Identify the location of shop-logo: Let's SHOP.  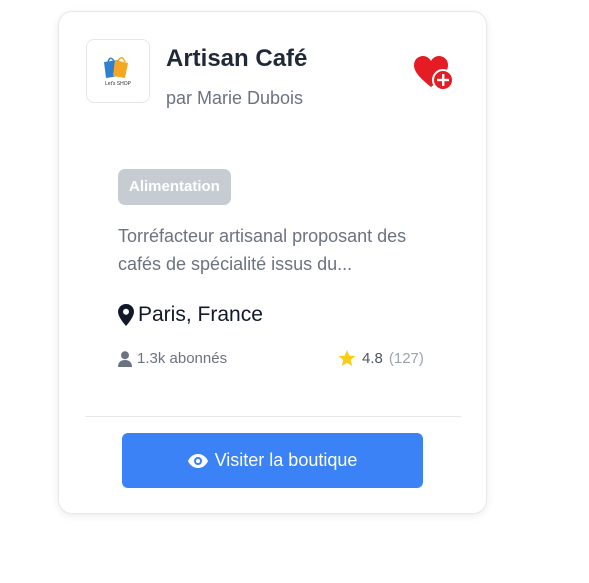
(118, 71).